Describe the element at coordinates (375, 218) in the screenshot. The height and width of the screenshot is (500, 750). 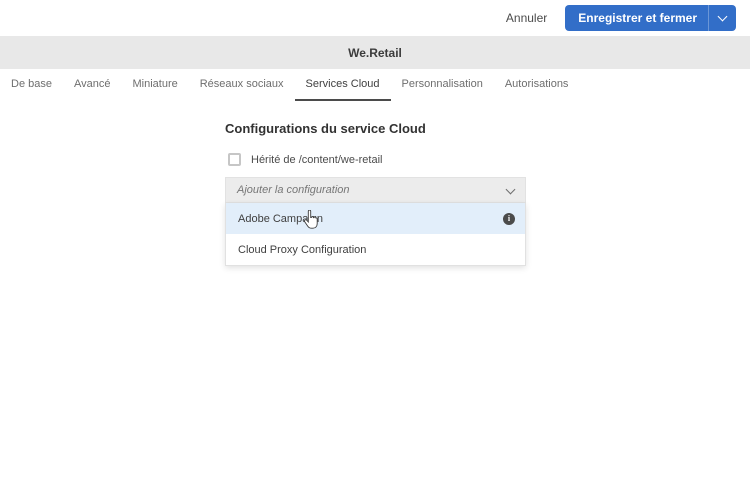
I see `dropdown-item-adobe-campaign: Adobe Campaign i` at that location.